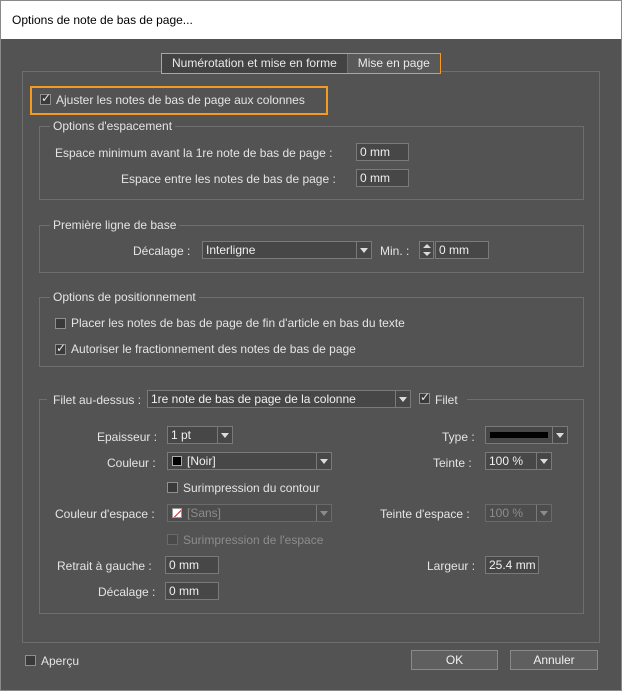  What do you see at coordinates (454, 660) in the screenshot?
I see `ok-button: OK` at bounding box center [454, 660].